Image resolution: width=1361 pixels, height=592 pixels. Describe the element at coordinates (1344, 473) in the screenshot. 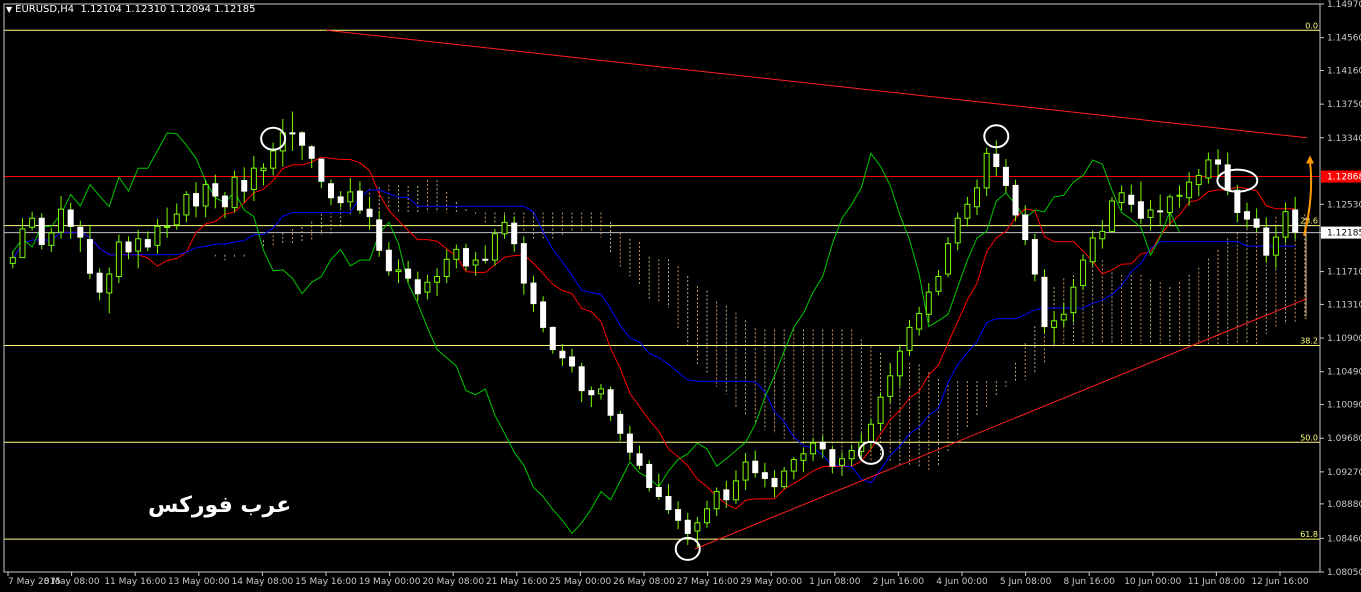

I see `y-tick-label: 1.09270` at that location.